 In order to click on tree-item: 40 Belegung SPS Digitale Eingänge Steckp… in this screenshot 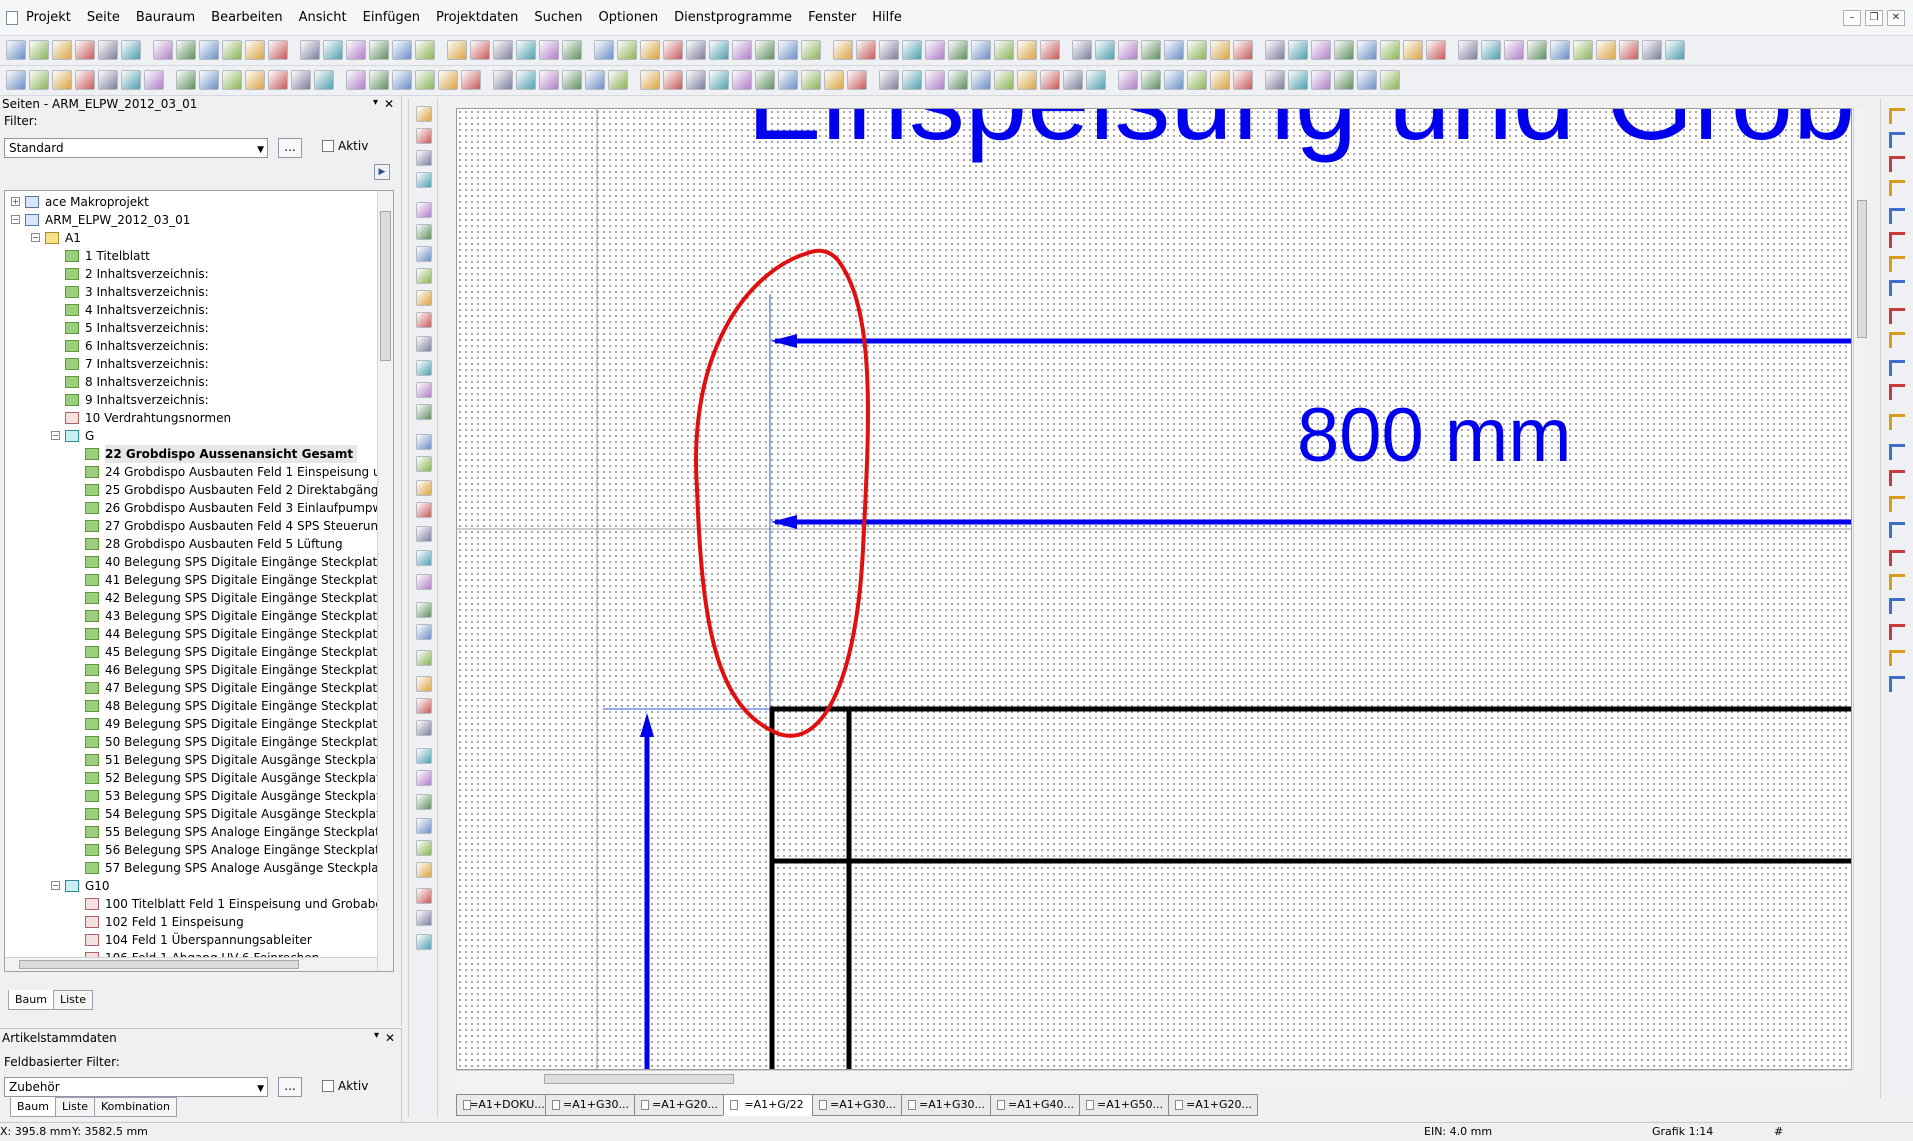, I will do `click(199, 562)`.